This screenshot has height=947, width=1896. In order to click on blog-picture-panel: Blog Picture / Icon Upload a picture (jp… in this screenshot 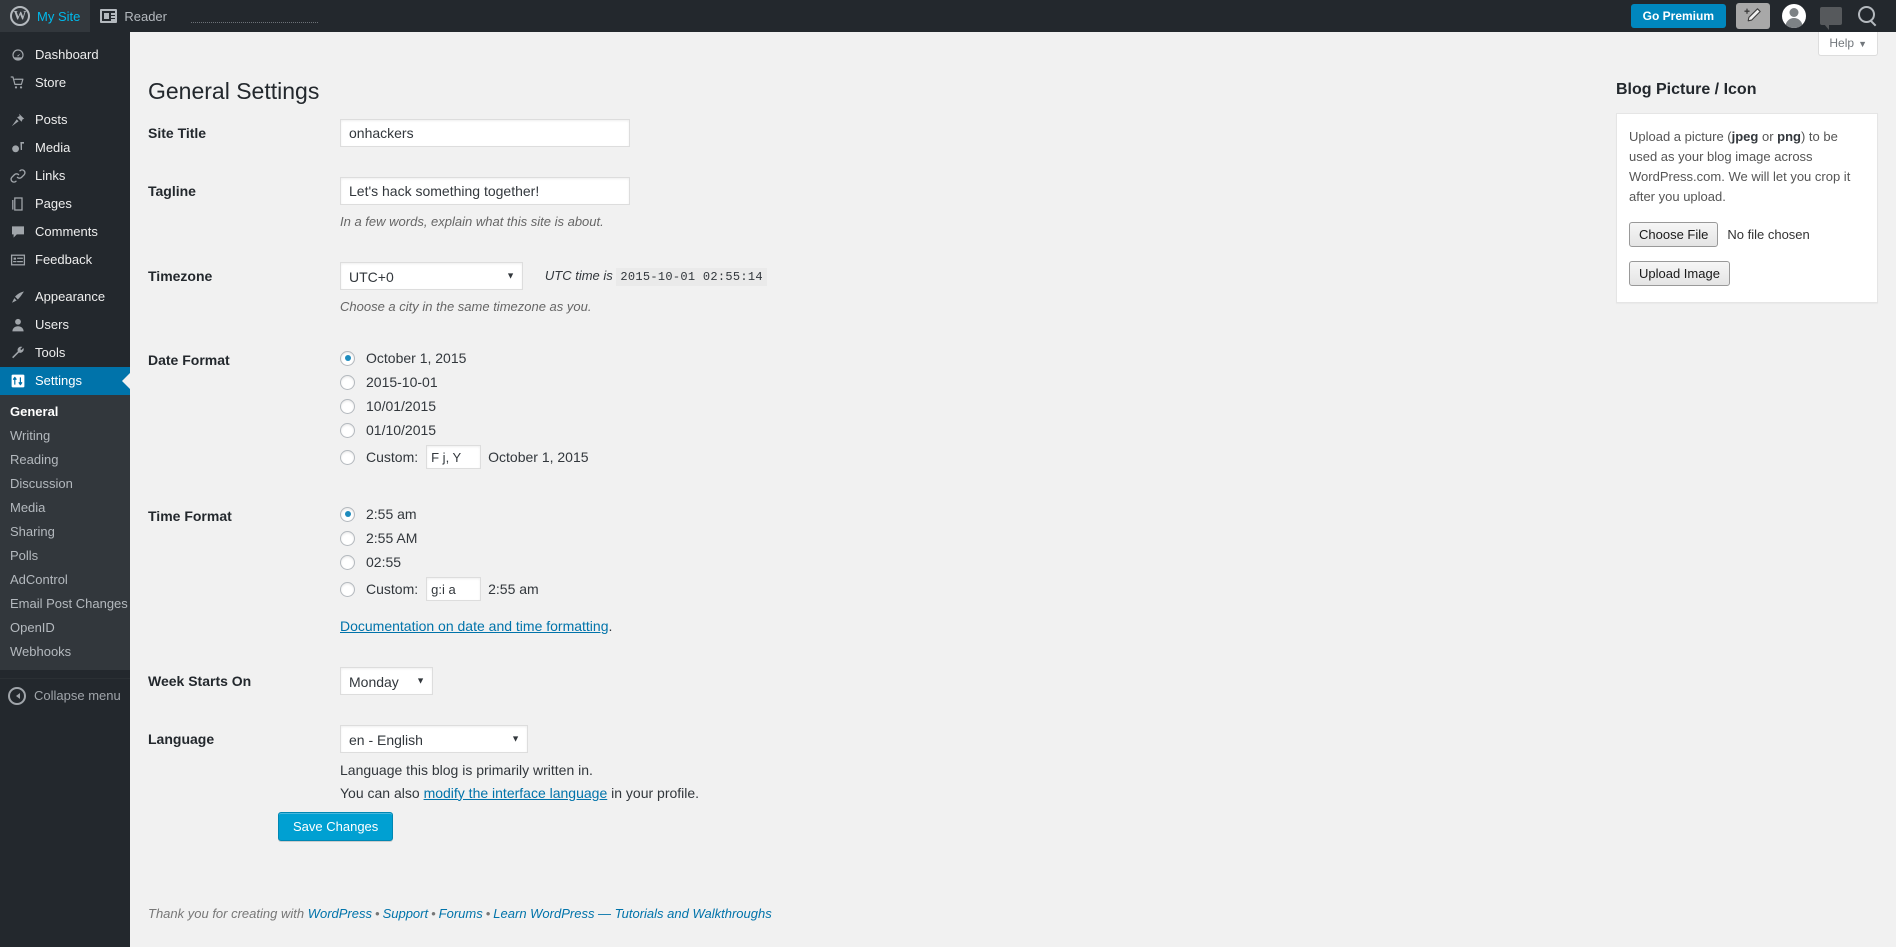, I will do `click(1747, 191)`.